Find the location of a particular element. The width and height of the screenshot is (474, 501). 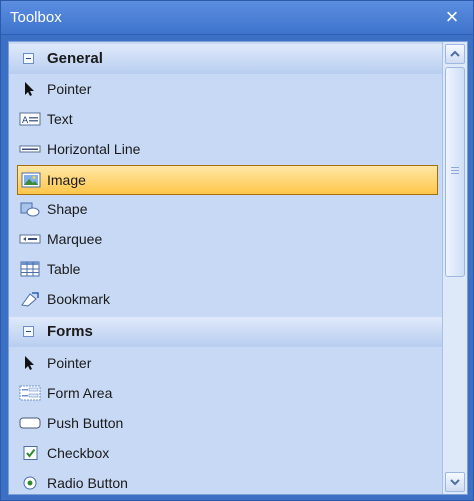

text-icon: A is located at coordinates (30, 119).